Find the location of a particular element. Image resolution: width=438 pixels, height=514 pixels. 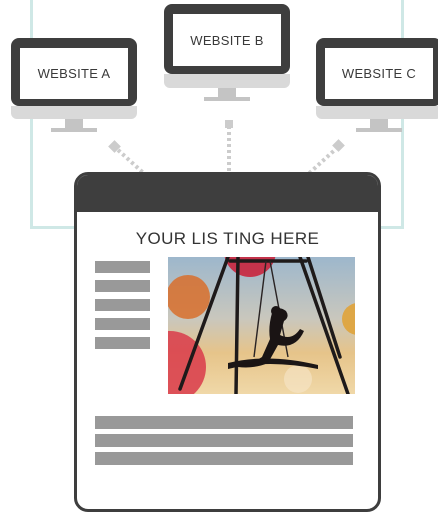

monitor-website-c: WEBSITE C is located at coordinates (377, 86).